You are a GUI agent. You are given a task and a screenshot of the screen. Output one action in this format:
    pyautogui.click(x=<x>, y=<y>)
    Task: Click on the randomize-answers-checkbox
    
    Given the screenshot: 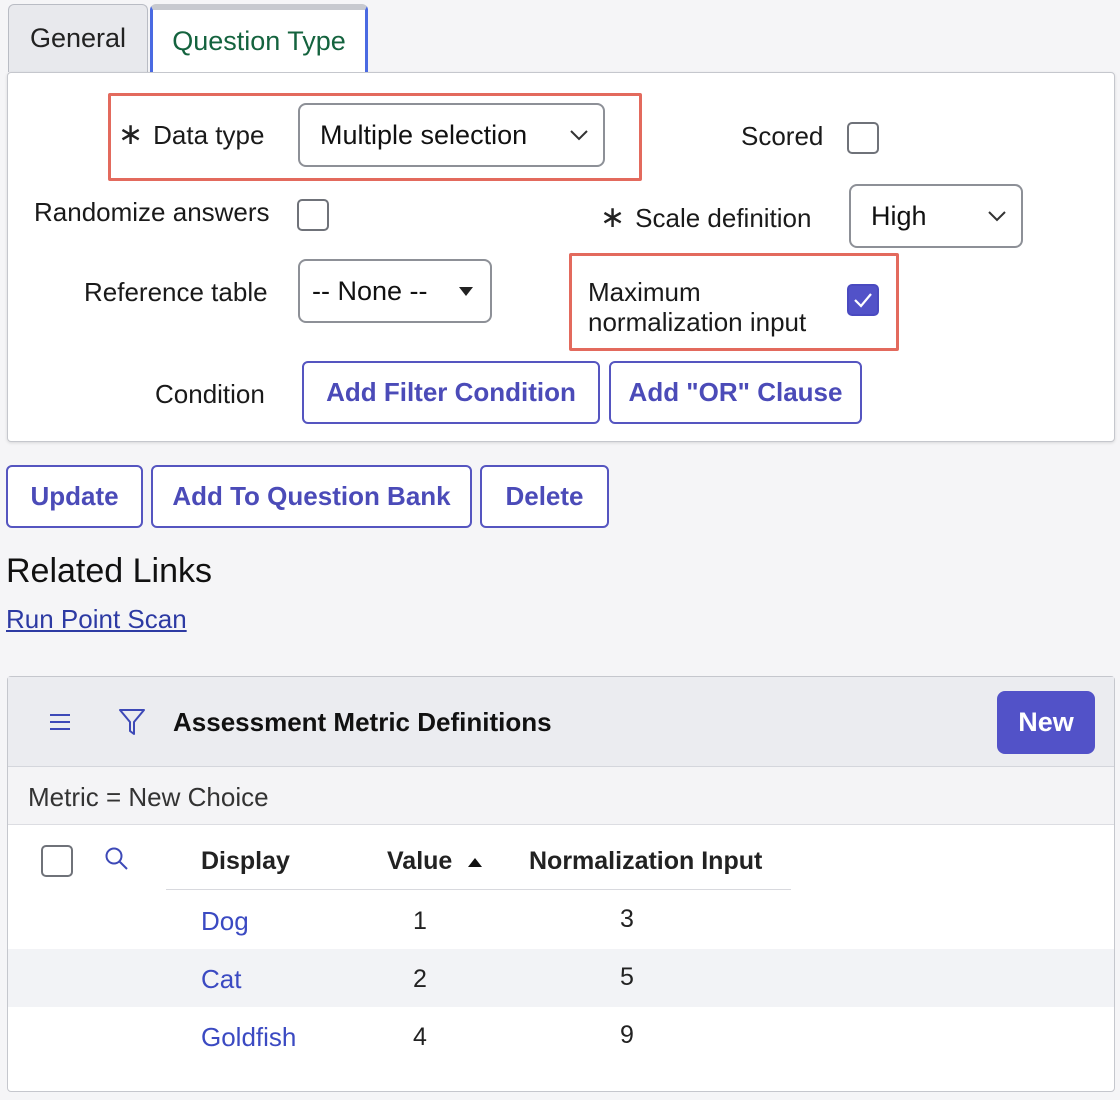 What is the action you would take?
    pyautogui.click(x=313, y=215)
    